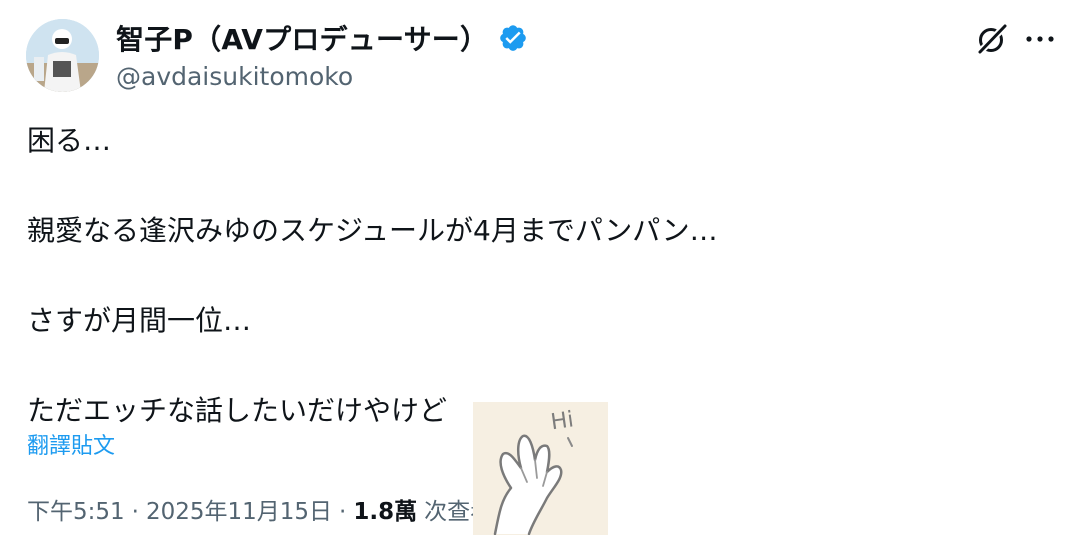 This screenshot has height=535, width=1080. What do you see at coordinates (992, 39) in the screenshot?
I see `grok-icon` at bounding box center [992, 39].